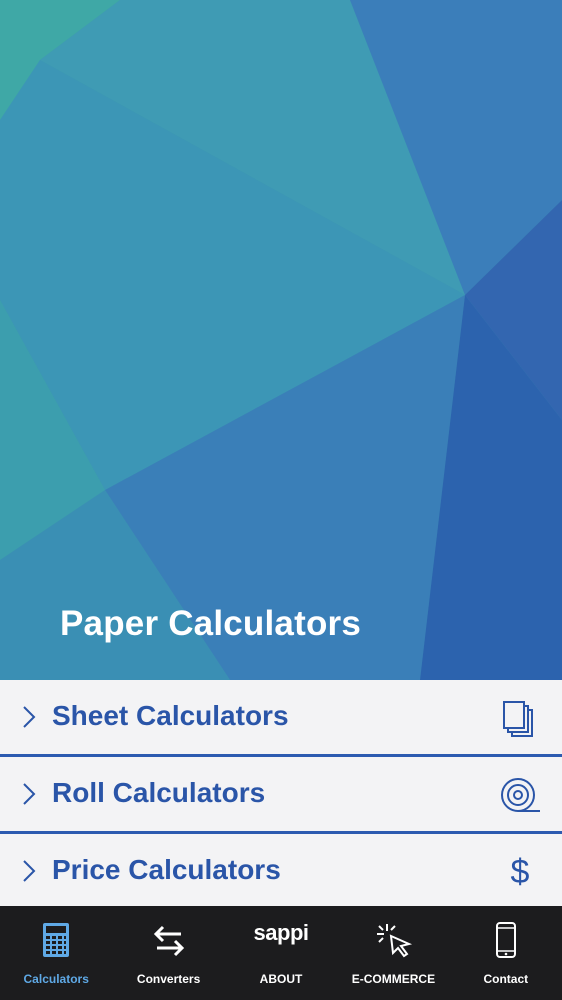 The width and height of the screenshot is (562, 1000). I want to click on sappi-logo: sappi, so click(281, 932).